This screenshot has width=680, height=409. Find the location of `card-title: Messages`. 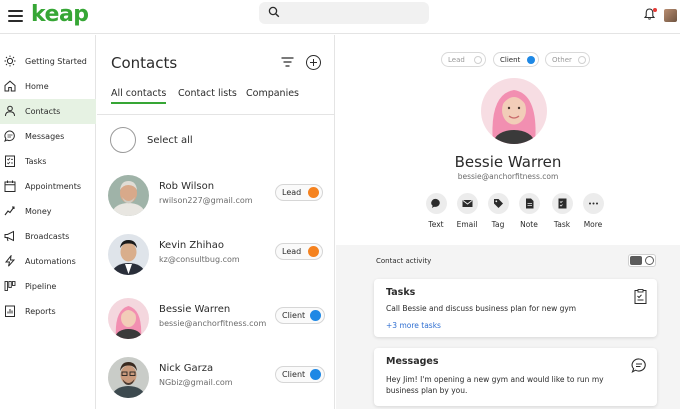

card-title: Messages is located at coordinates (412, 361).